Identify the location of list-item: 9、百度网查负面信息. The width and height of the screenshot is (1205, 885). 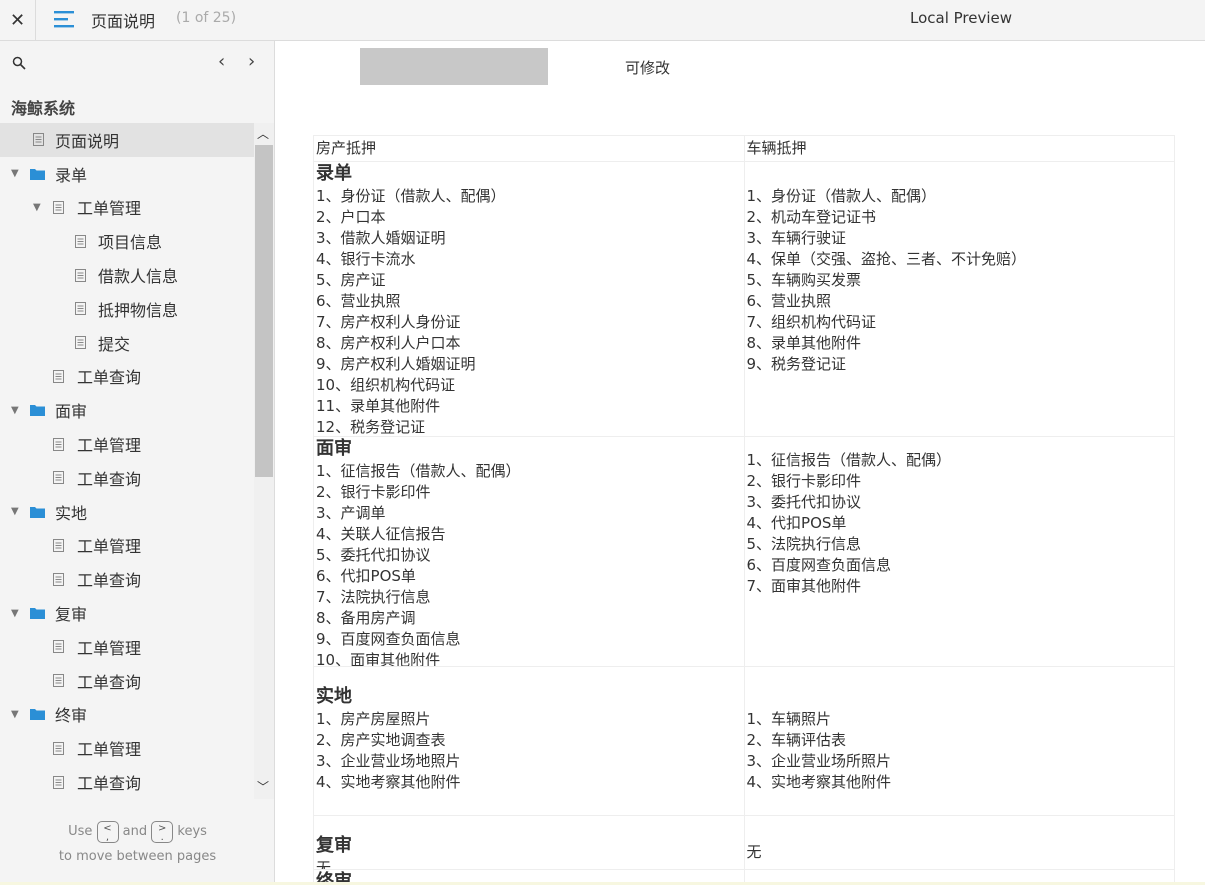
(388, 639).